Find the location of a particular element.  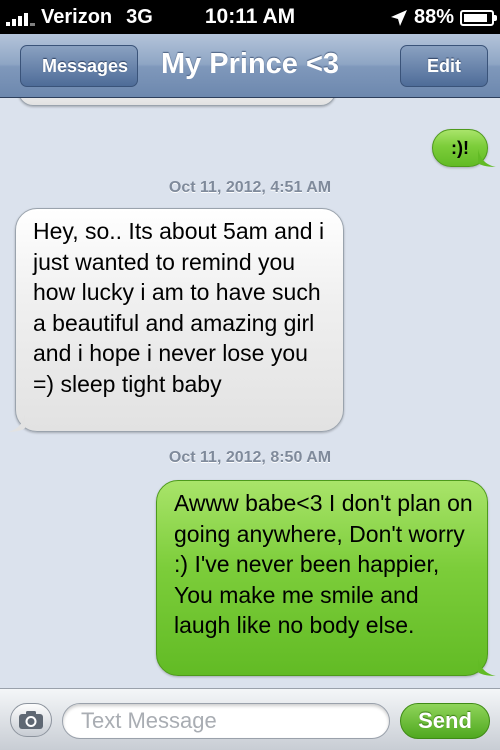

edit-button: Edit is located at coordinates (444, 66).